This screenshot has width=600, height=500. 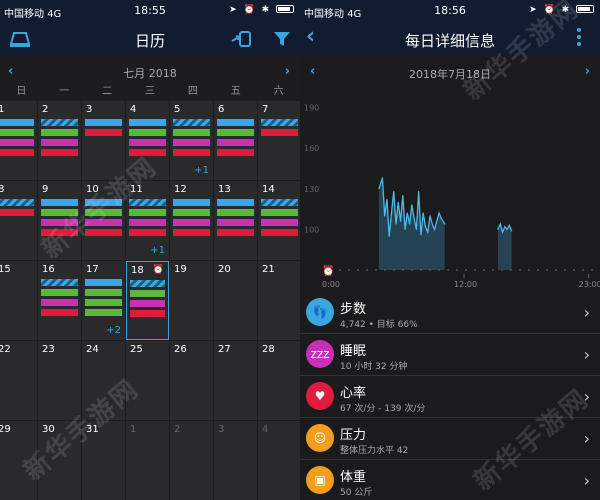 I want to click on y-tick-label: 160, so click(x=311, y=148).